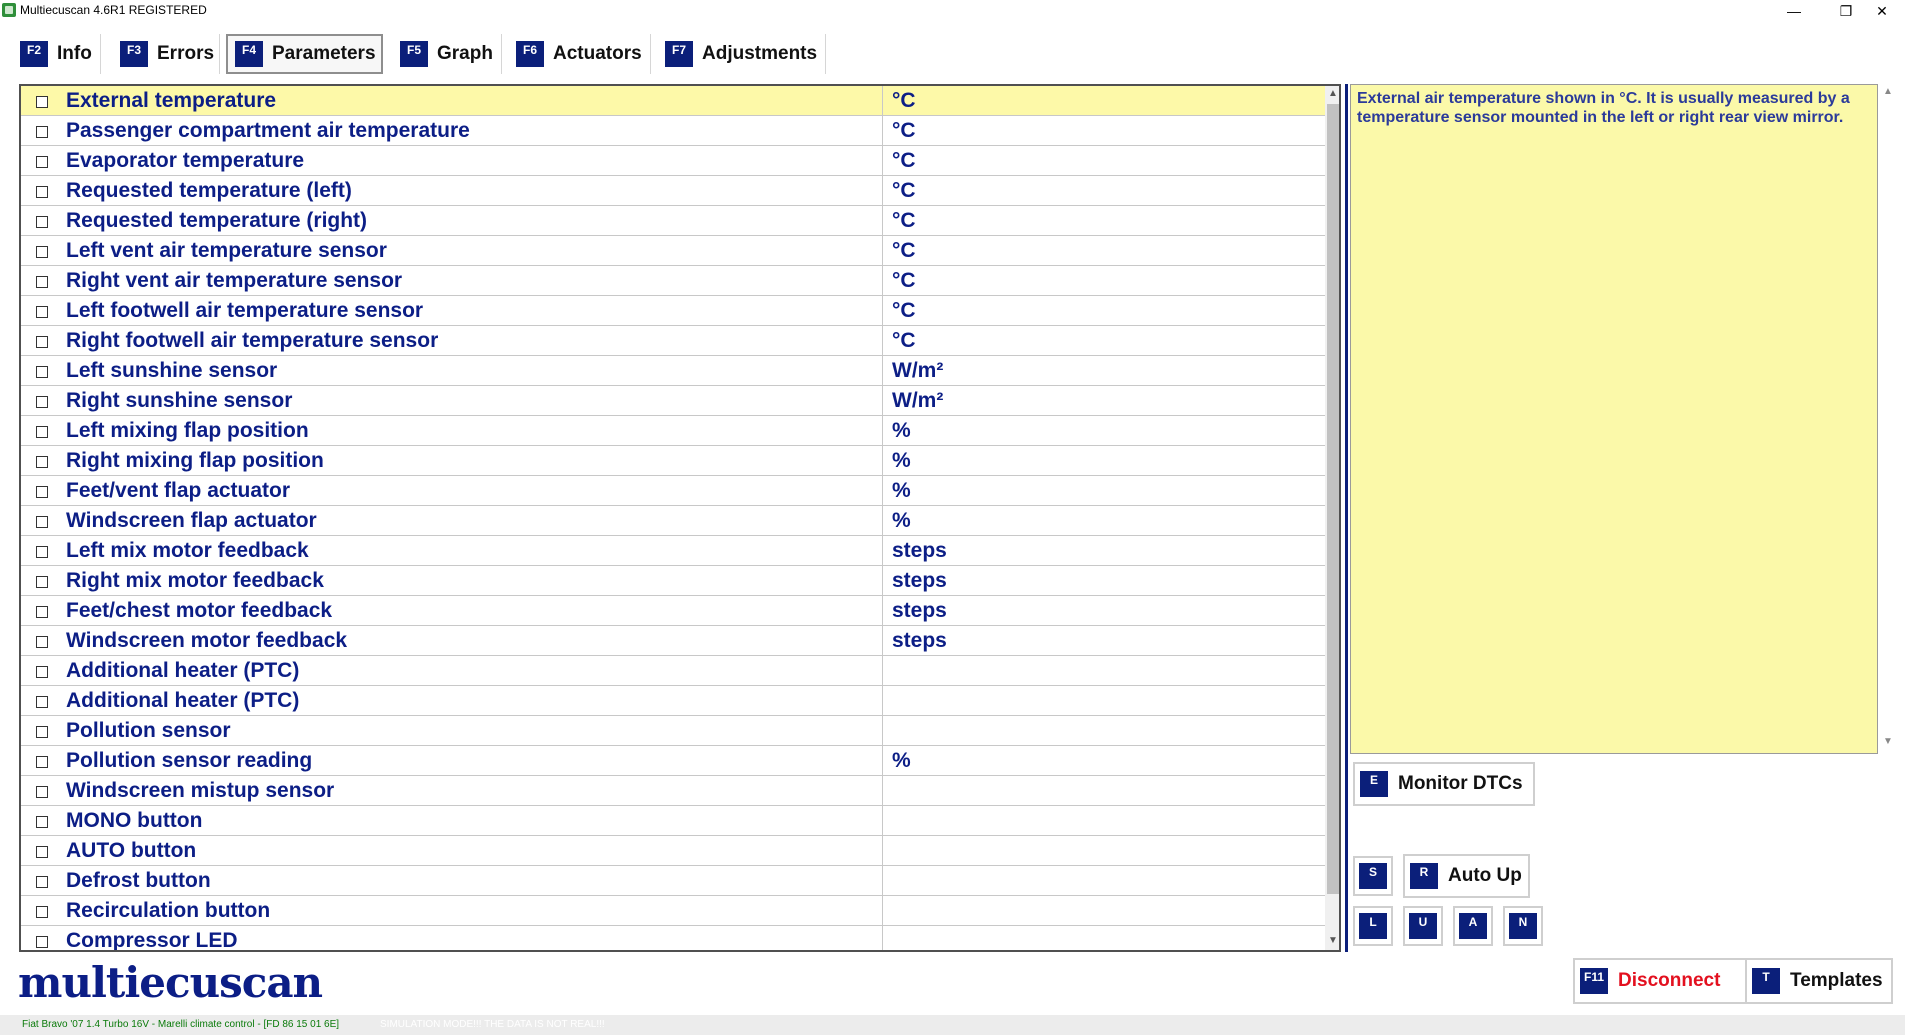 This screenshot has height=1035, width=1905. I want to click on parameter-name: Right mix motor feedback, so click(195, 580).